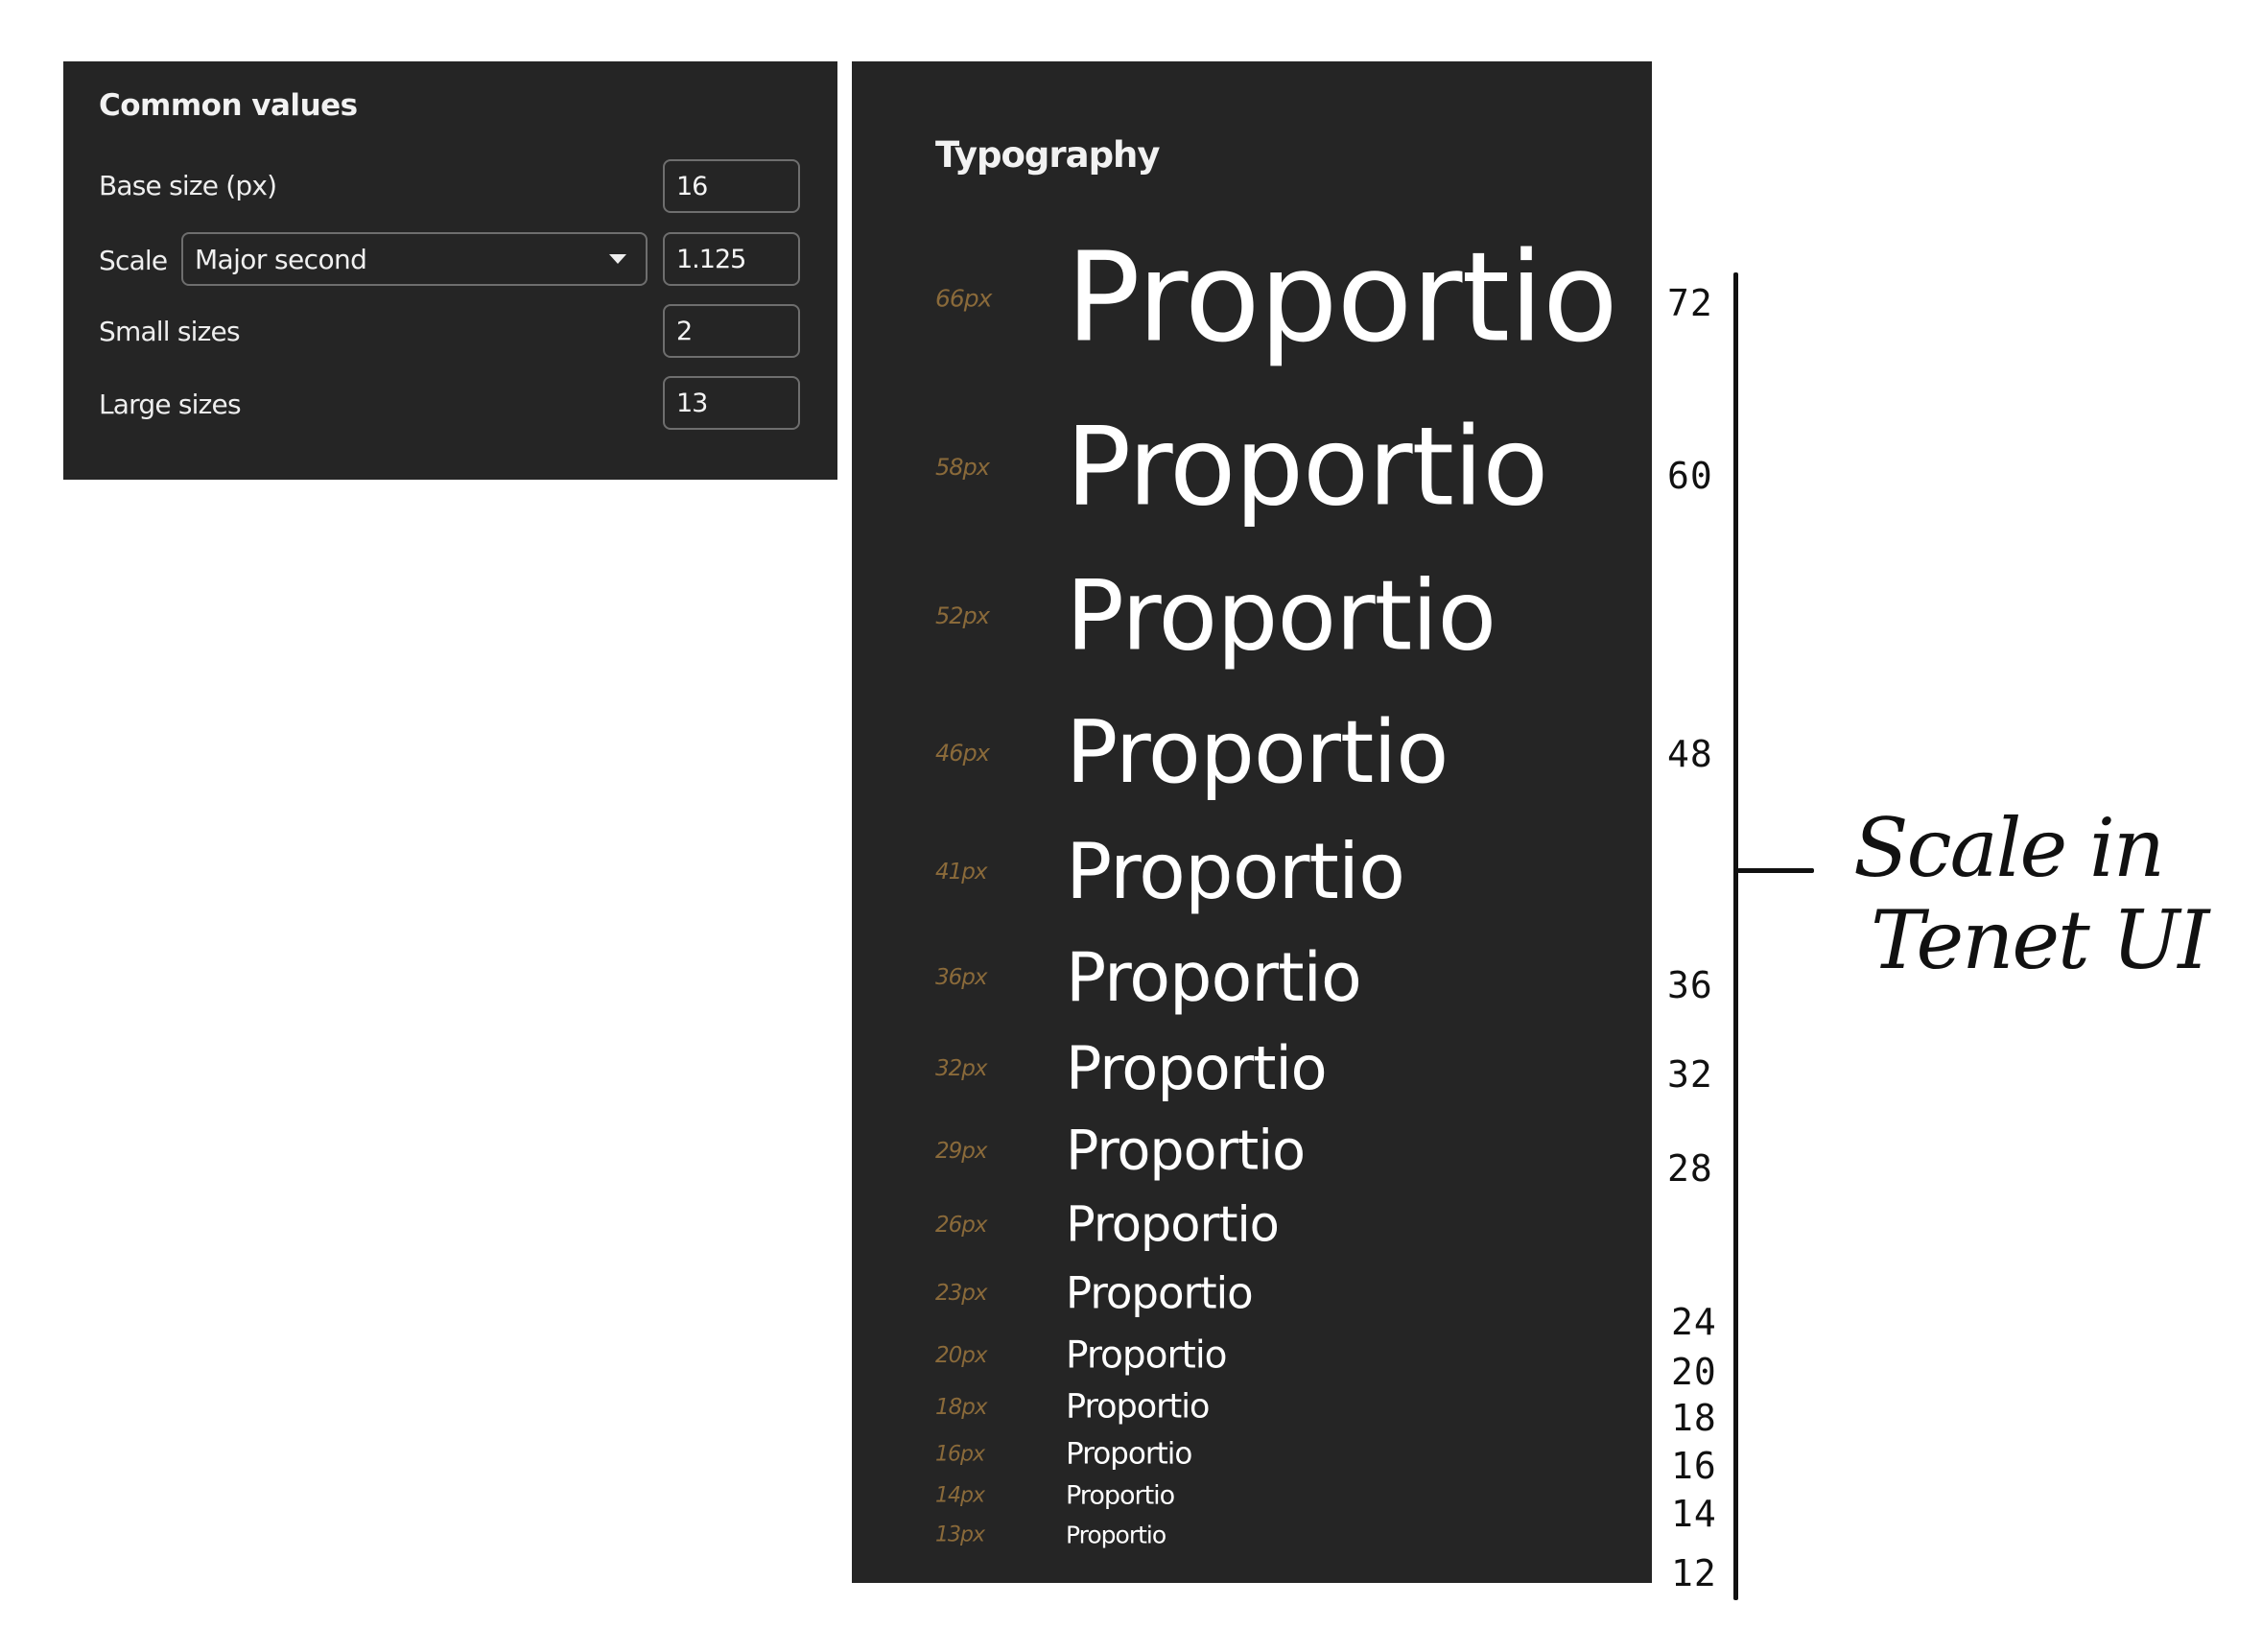 This screenshot has width=2262, height=1652. Describe the element at coordinates (1694, 1372) in the screenshot. I see `scale-annotation-number: 20` at that location.